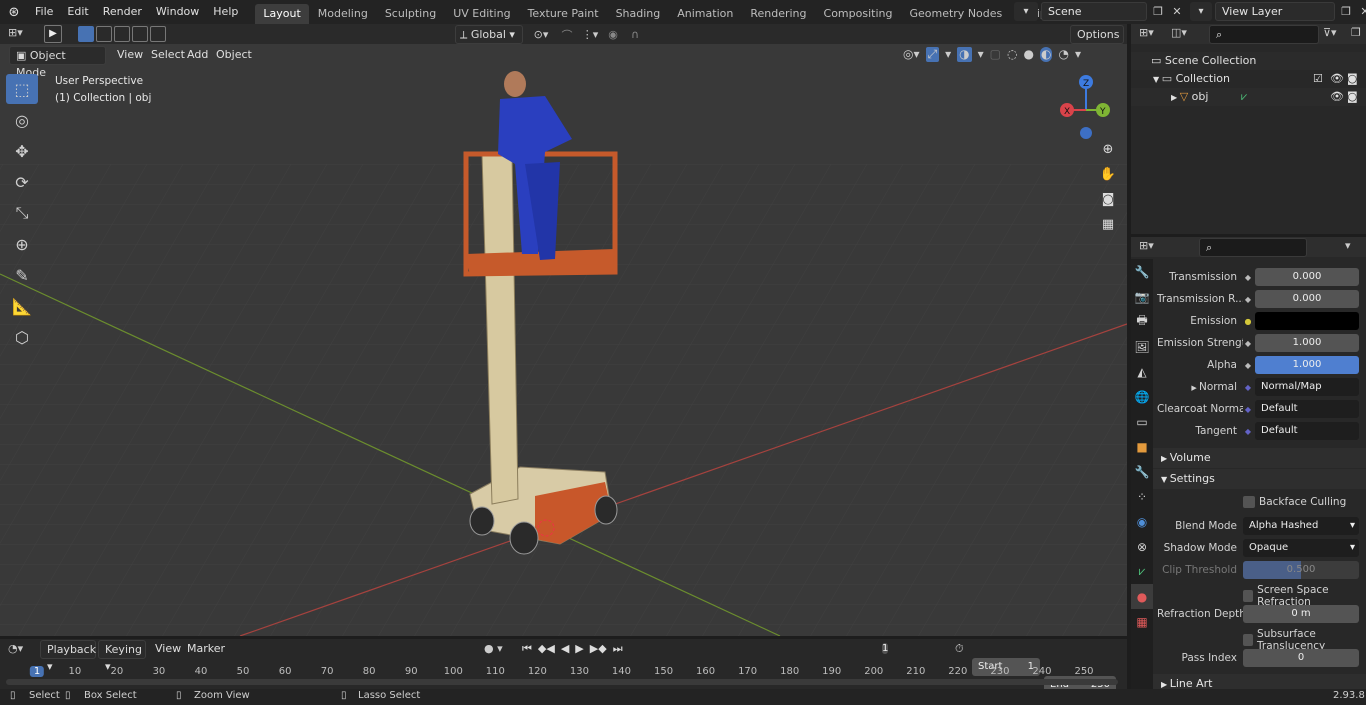 Image resolution: width=1366 pixels, height=705 pixels. Describe the element at coordinates (1108, 179) in the screenshot. I see `pan-hand-icon: ✋` at that location.